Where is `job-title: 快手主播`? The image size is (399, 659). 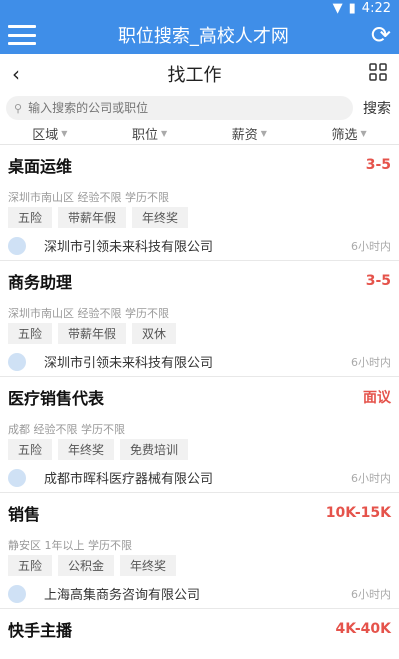 job-title: 快手主播 is located at coordinates (40, 630).